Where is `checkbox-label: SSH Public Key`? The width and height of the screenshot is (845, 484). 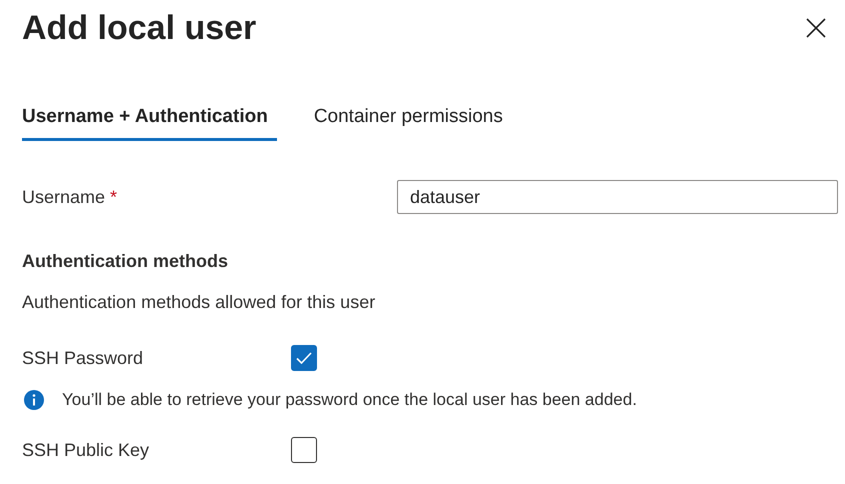
checkbox-label: SSH Public Key is located at coordinates (86, 450).